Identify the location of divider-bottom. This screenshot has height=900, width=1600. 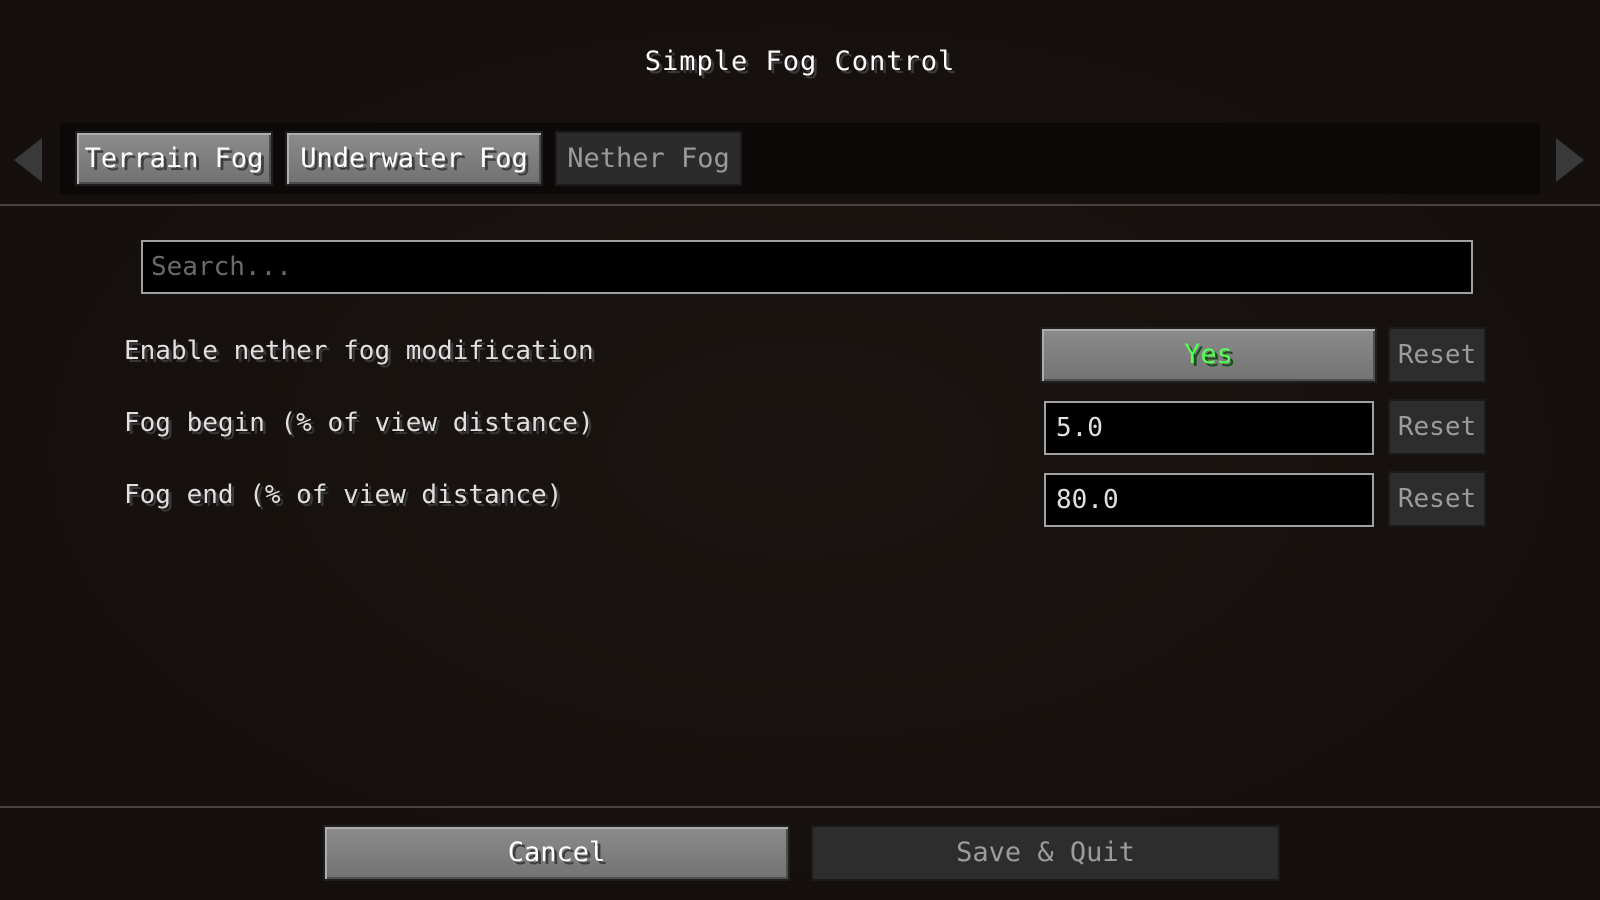
(800, 807).